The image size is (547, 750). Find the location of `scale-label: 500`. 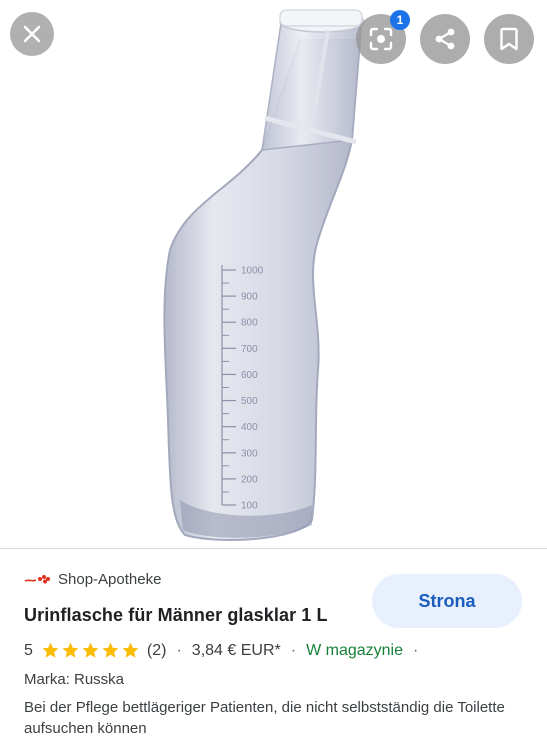

scale-label: 500 is located at coordinates (249, 401).